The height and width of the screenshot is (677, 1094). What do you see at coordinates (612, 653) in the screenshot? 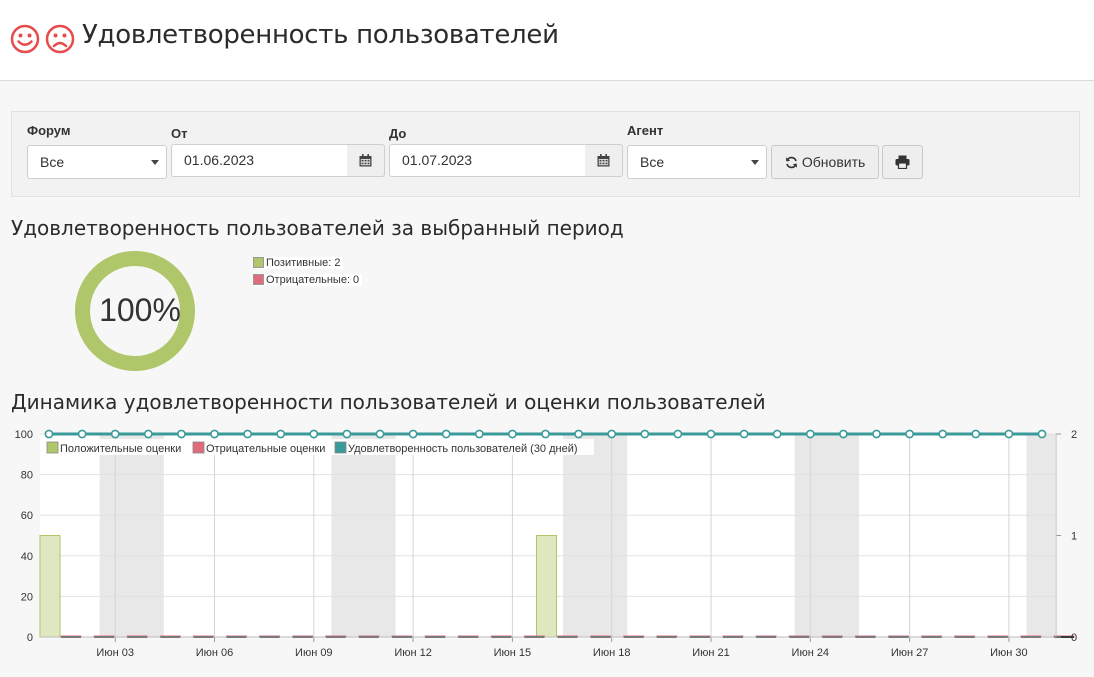
I see `x-tick-label: Июн 18` at bounding box center [612, 653].